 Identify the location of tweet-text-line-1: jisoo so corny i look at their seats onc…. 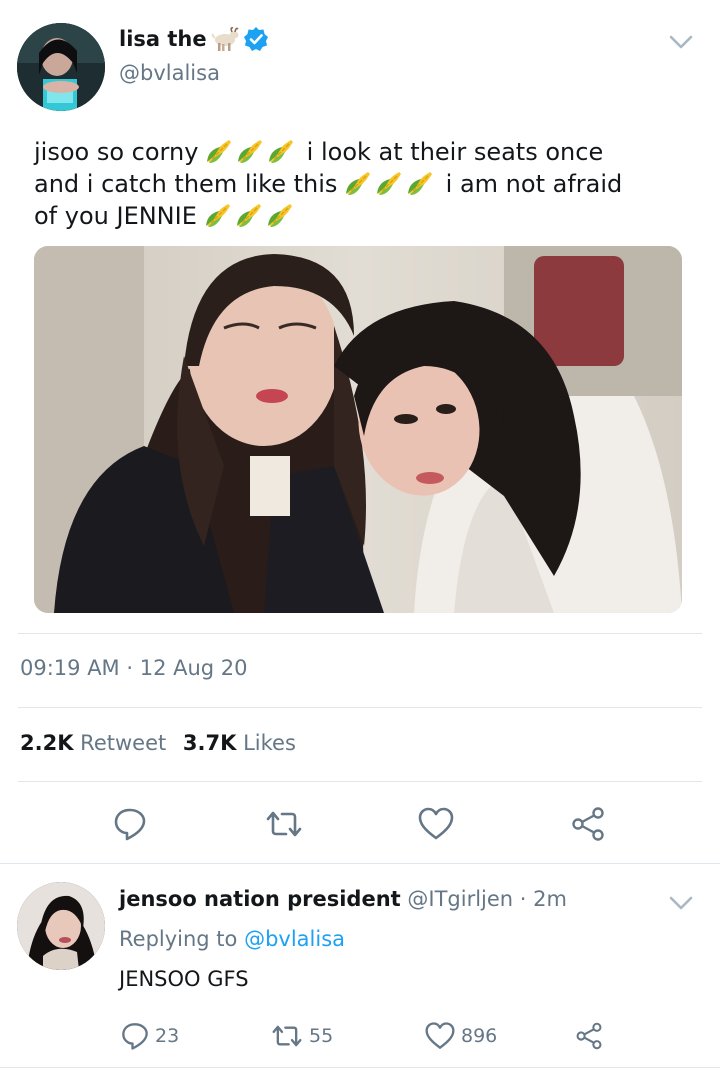
(364, 152).